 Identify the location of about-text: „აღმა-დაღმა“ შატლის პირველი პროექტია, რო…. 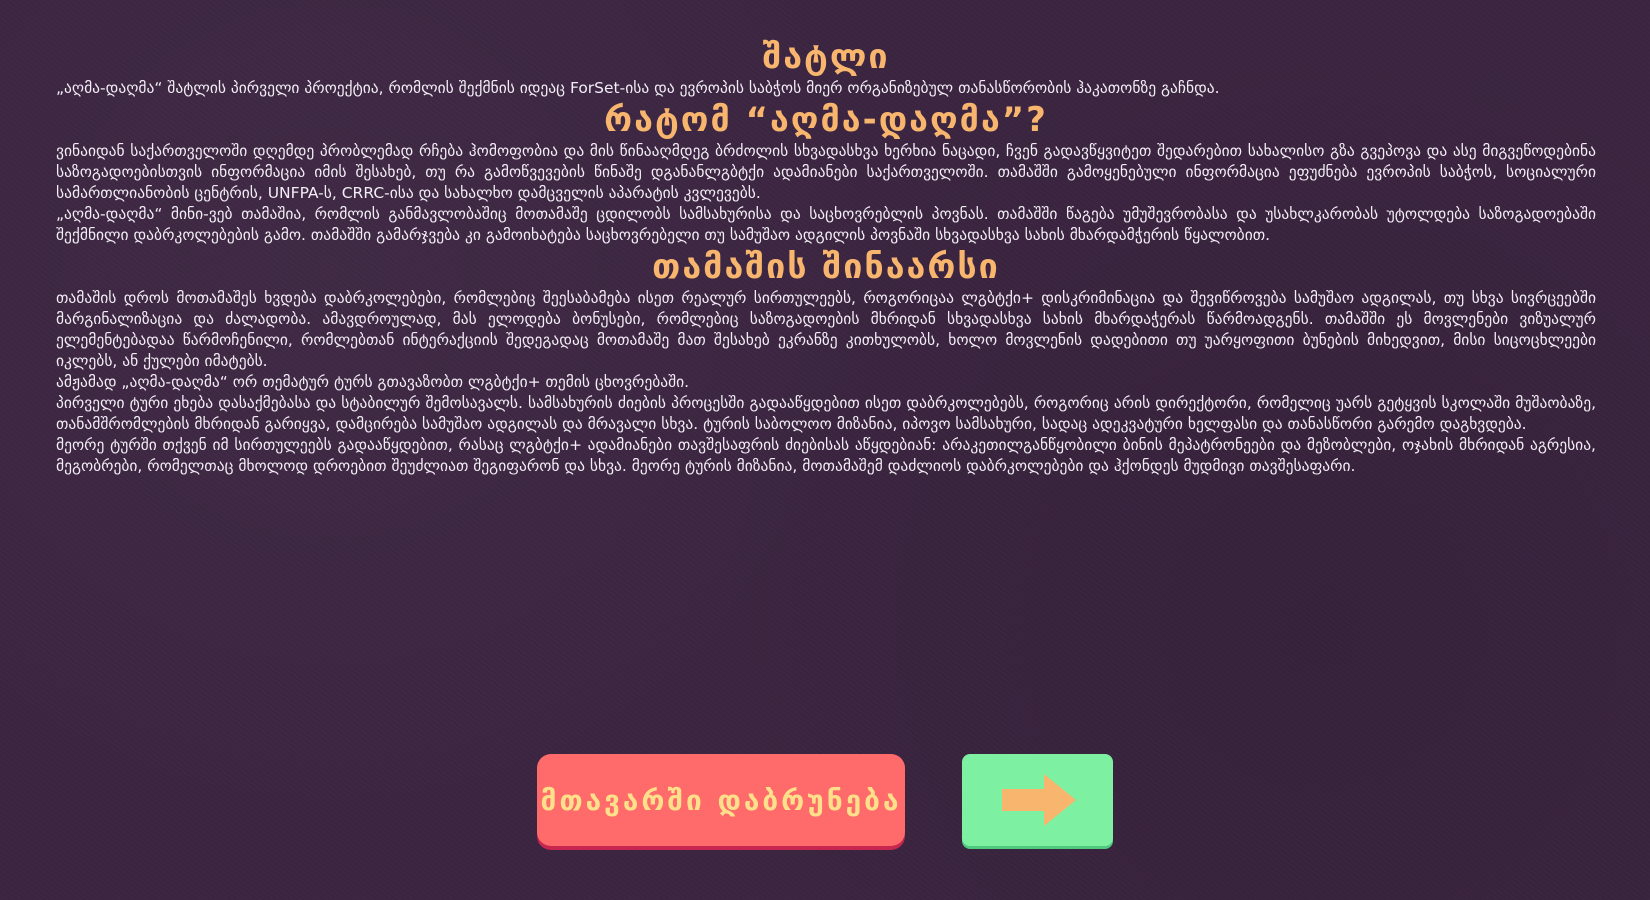
(638, 88).